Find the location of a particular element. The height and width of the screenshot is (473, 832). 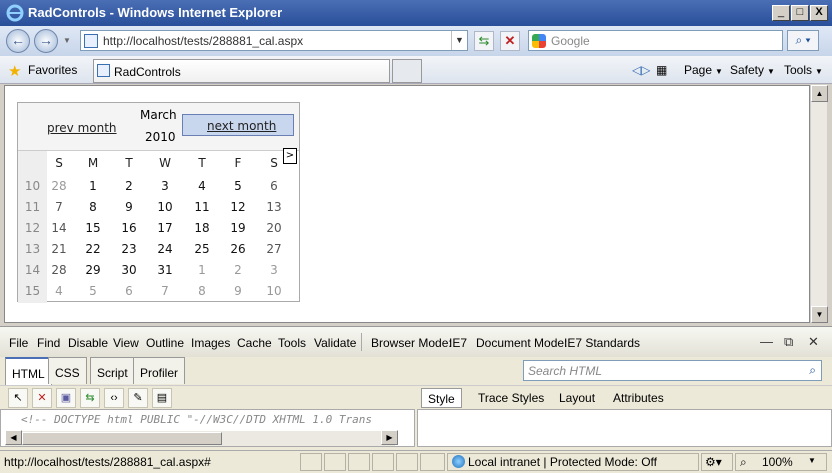

devtools-minimize-icon: — is located at coordinates (766, 341).